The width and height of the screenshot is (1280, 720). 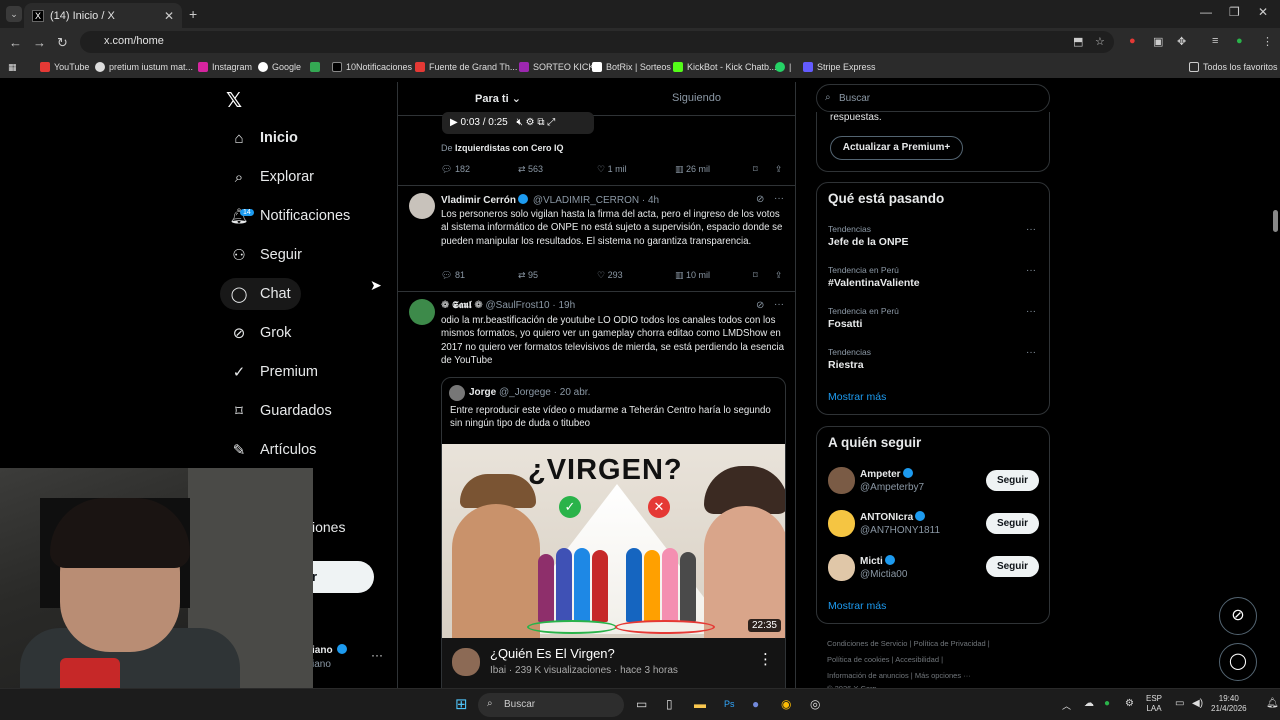 I want to click on tab-following: Siguiendo, so click(x=696, y=98).